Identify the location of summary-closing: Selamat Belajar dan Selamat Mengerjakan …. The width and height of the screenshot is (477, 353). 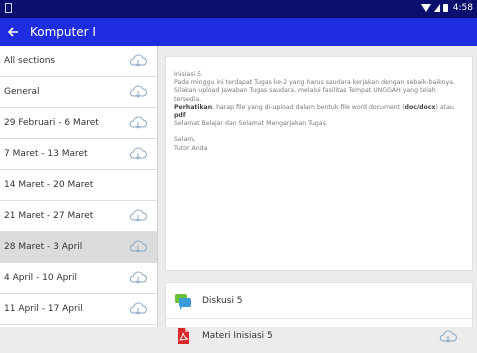
(251, 124).